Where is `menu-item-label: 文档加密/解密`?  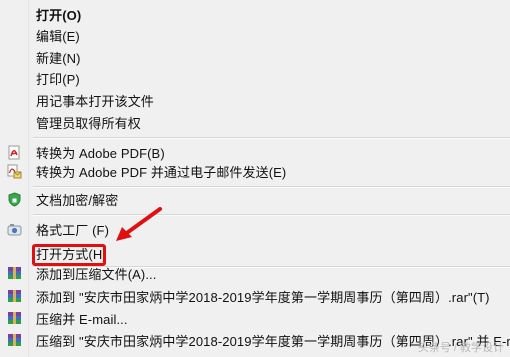
menu-item-label: 文档加密/解密 is located at coordinates (77, 200).